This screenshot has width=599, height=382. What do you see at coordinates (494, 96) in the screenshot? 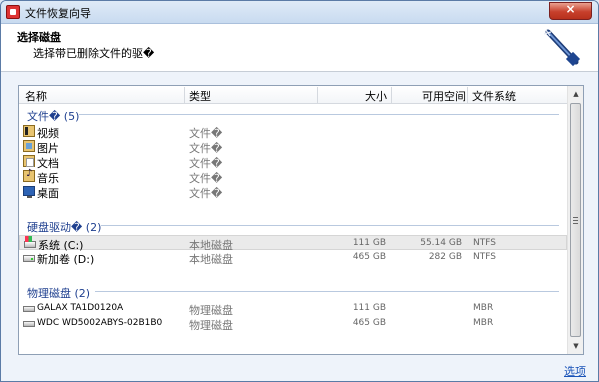
I see `column-file-system: 文件系统` at bounding box center [494, 96].